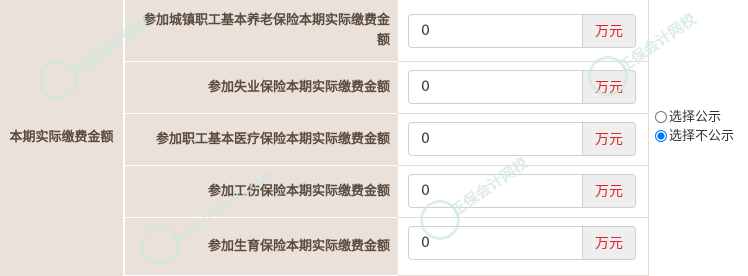 This screenshot has width=748, height=276. What do you see at coordinates (298, 87) in the screenshot?
I see `unemployment-label: 参加失业保险本期实际缴费金额` at bounding box center [298, 87].